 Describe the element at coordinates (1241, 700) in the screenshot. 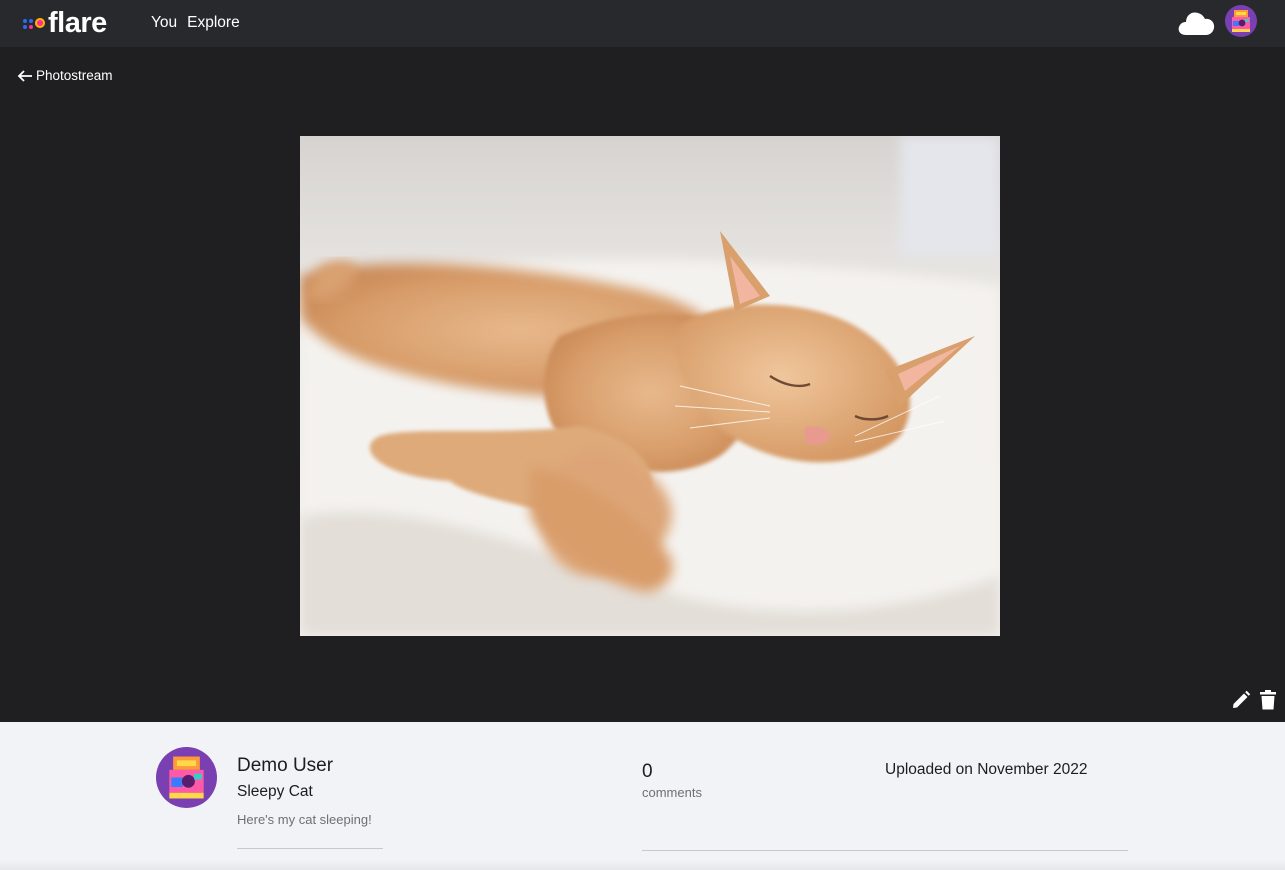

I see `pencil-icon` at that location.